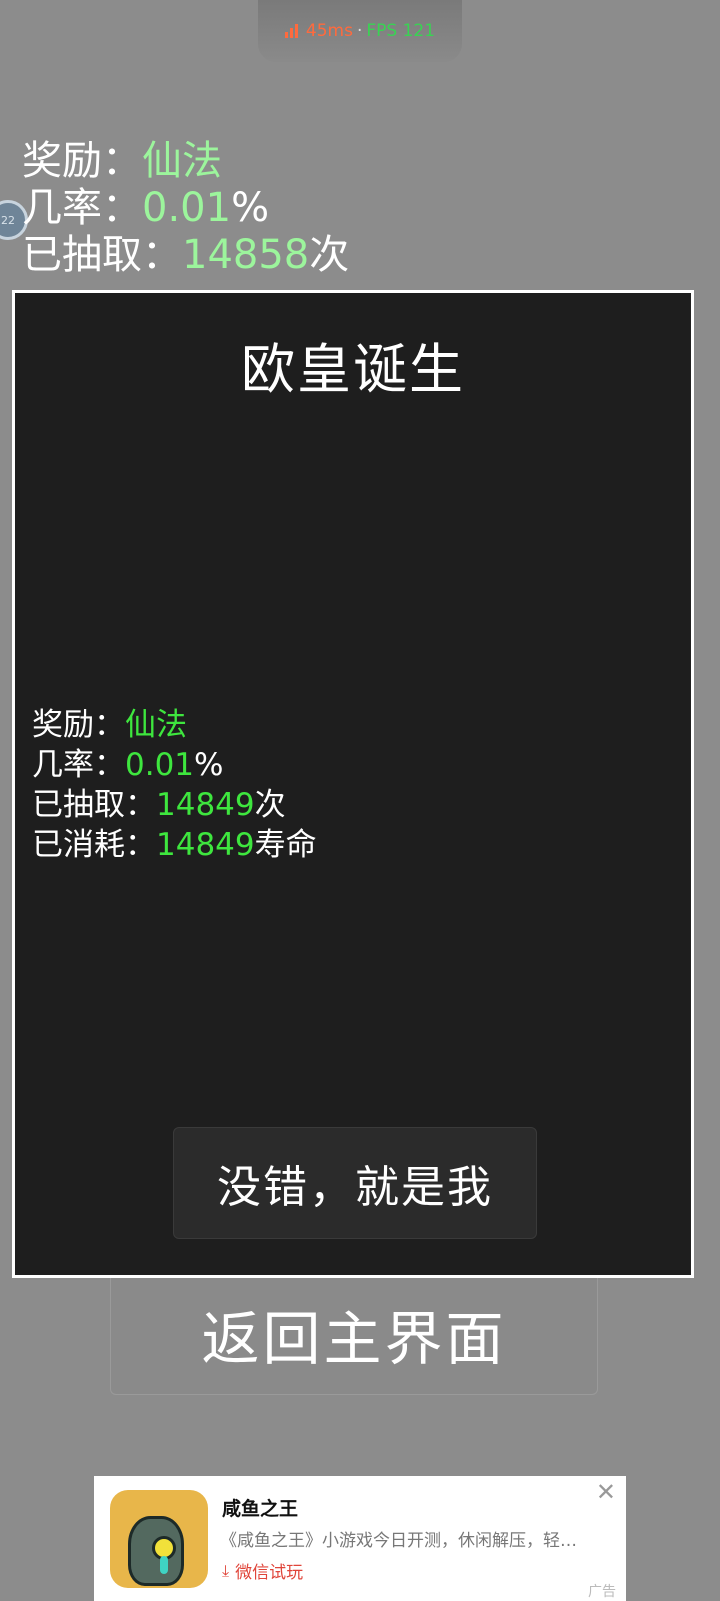 This screenshot has width=720, height=1601. Describe the element at coordinates (285, 845) in the screenshot. I see `consumed-suffix: 寿命` at that location.